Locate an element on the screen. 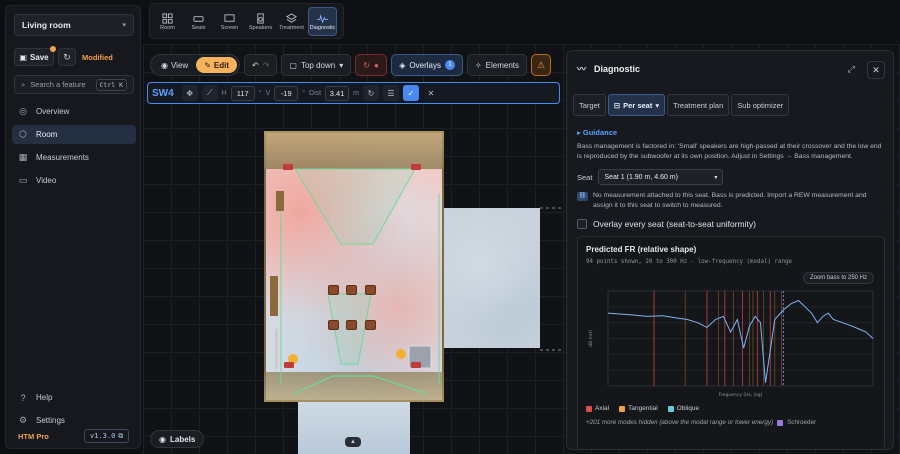 This screenshot has height=454, width=900. pulse-icon is located at coordinates (322, 18).